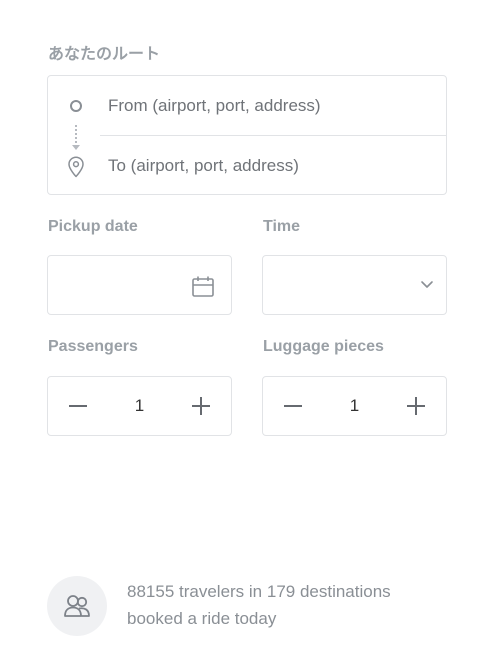 This screenshot has height=663, width=490. Describe the element at coordinates (76, 106) in the screenshot. I see `origin-circle-icon` at that location.